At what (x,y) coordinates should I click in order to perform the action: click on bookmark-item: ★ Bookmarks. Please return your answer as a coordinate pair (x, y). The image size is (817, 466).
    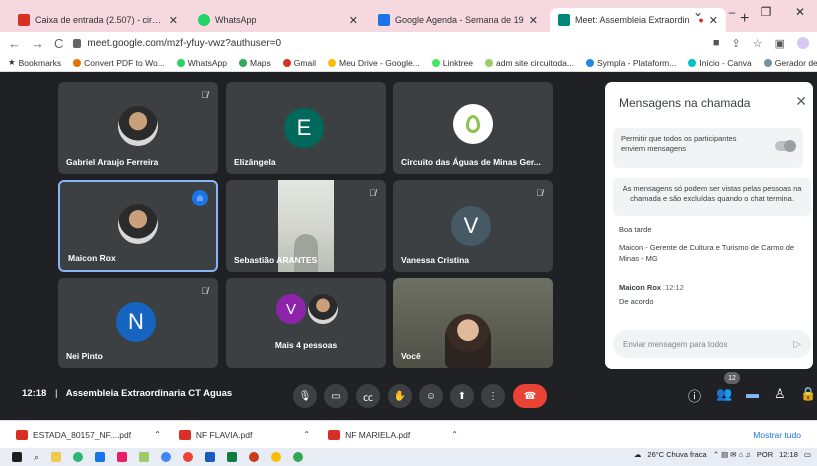
    Looking at the image, I should click on (34, 62).